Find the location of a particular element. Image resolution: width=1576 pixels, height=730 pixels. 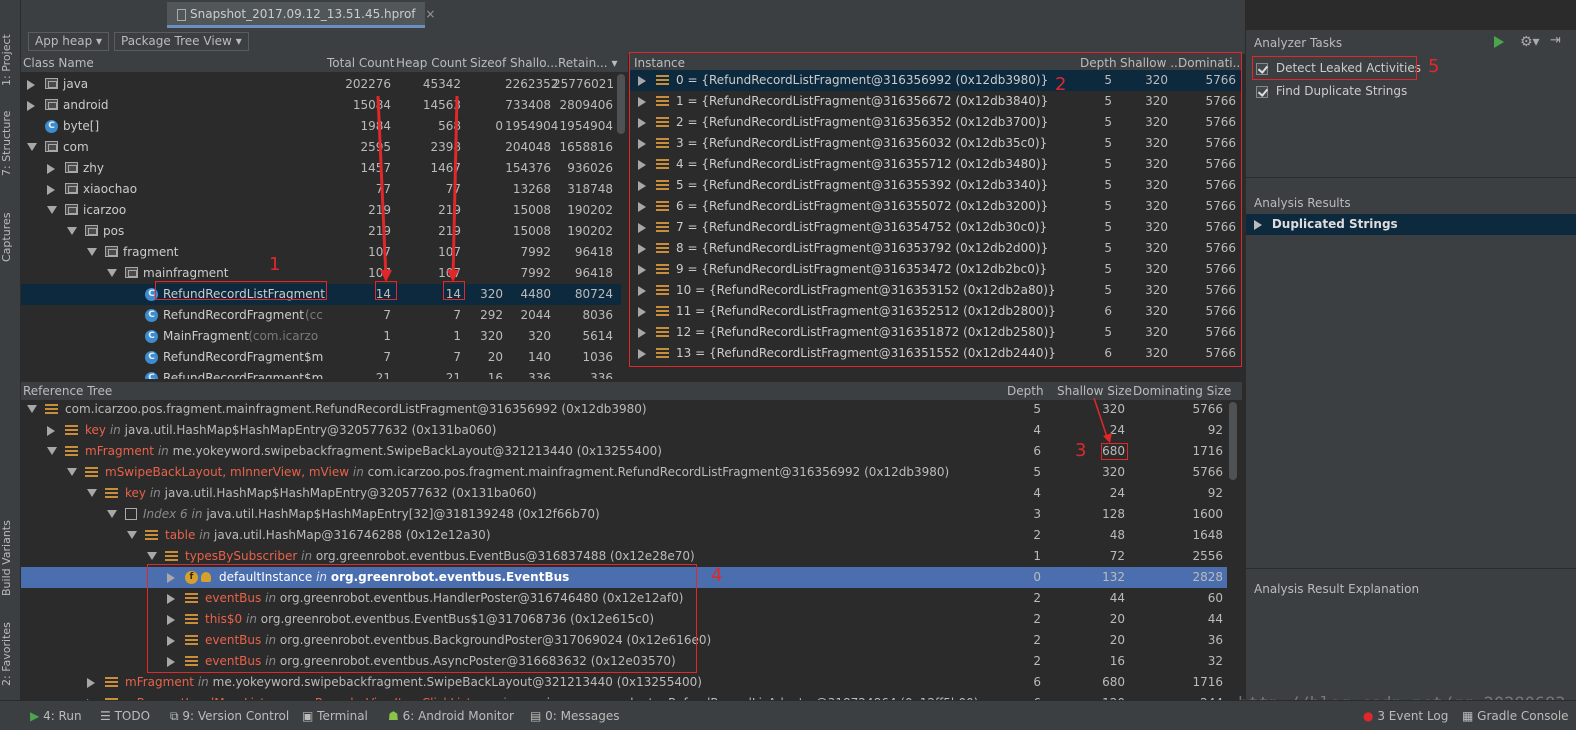

annotation-label-4: 4 is located at coordinates (717, 575).